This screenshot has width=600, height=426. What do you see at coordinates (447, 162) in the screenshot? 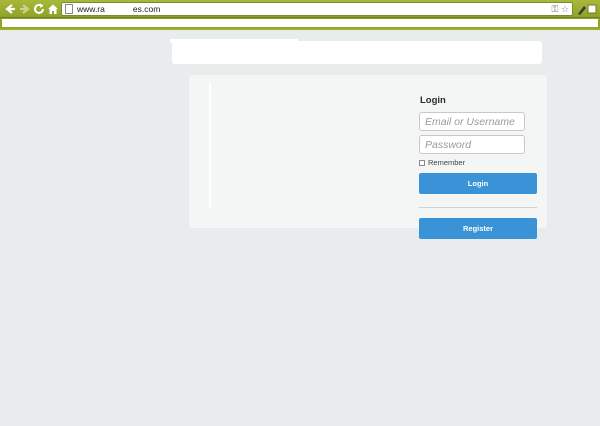
I see `remember-label: Remember` at bounding box center [447, 162].